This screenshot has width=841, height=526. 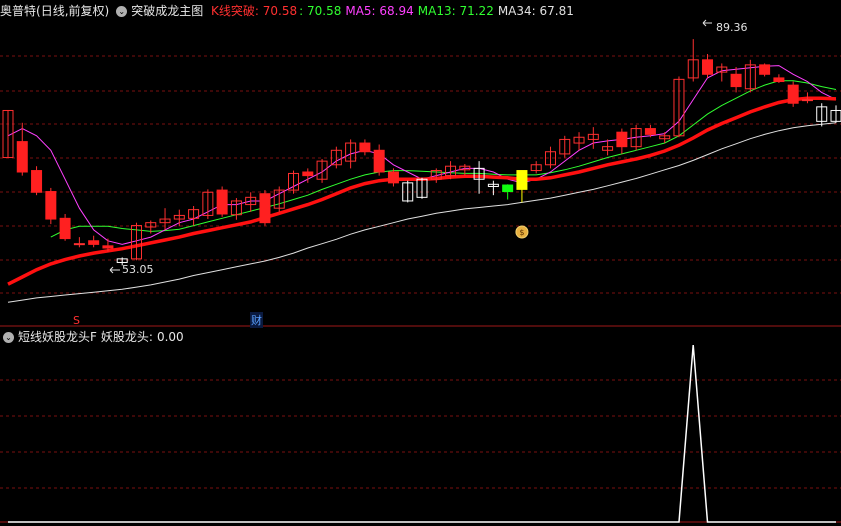 I want to click on sub-indicator-name: 短线妖股龙头F, so click(x=57, y=337).